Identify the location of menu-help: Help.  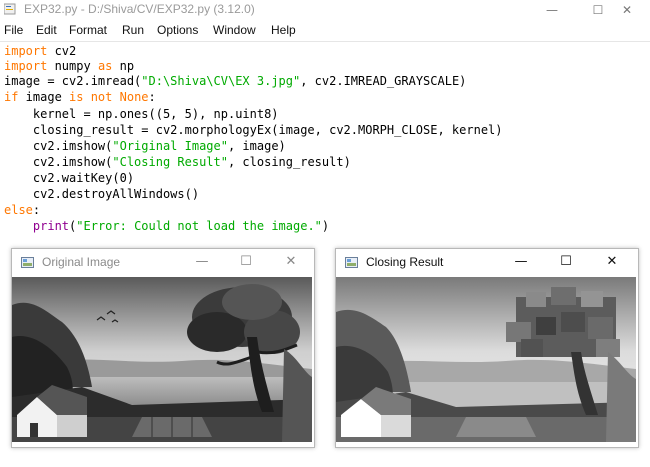
(283, 30).